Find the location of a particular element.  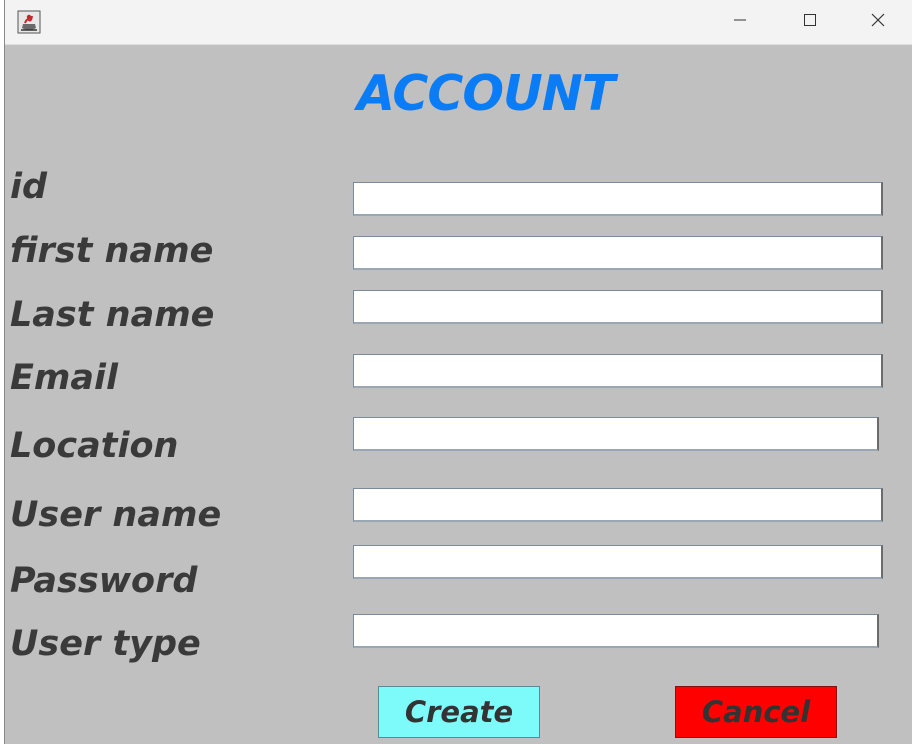

maximize-button is located at coordinates (810, 22).